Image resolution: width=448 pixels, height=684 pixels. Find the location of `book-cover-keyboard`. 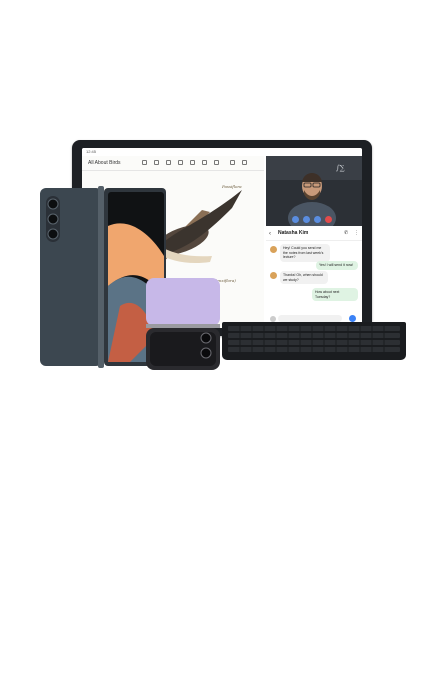

book-cover-keyboard is located at coordinates (314, 341).